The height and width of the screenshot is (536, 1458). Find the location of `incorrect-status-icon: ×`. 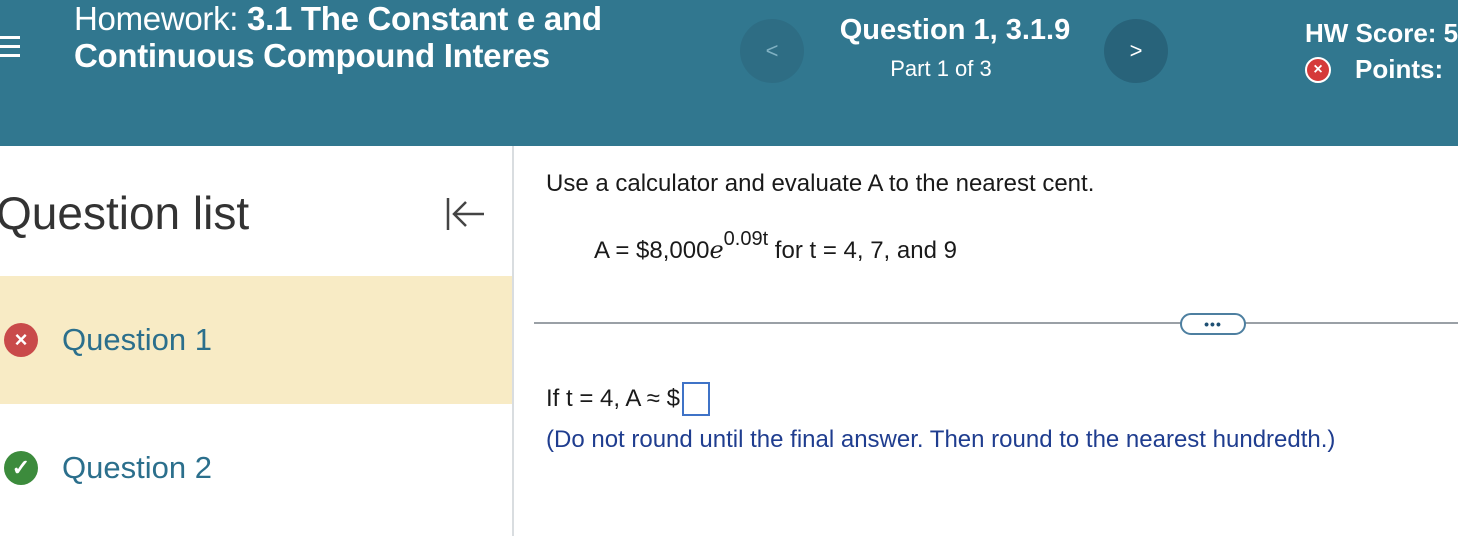

incorrect-status-icon: × is located at coordinates (1318, 69).